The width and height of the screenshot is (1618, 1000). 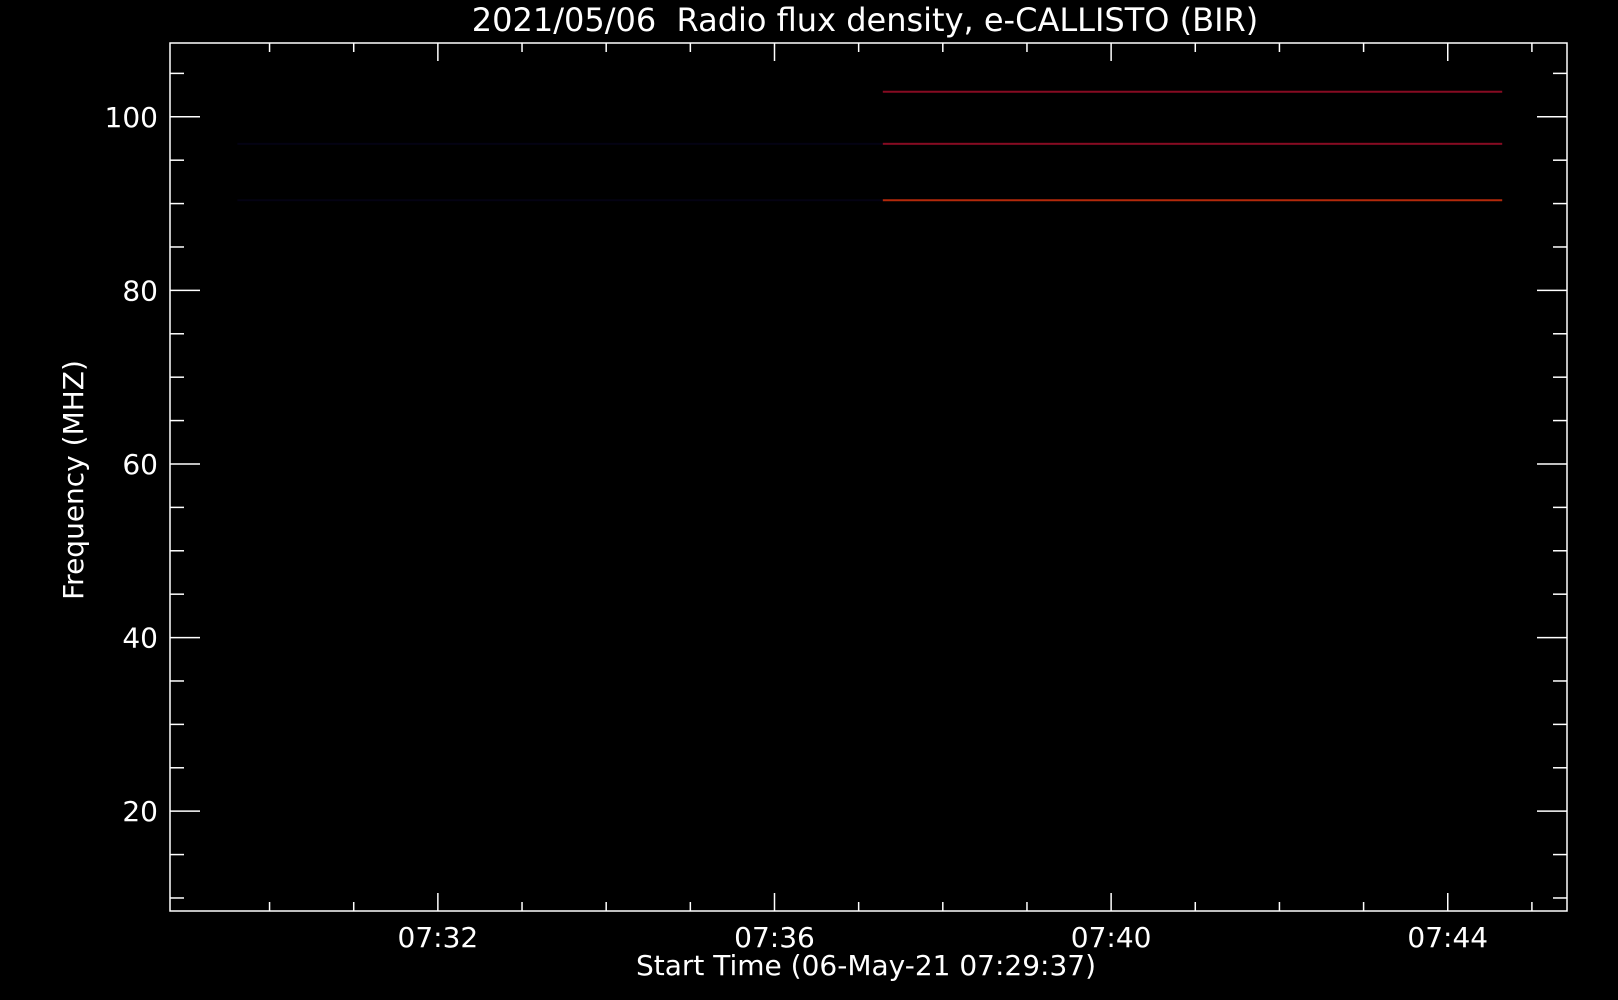 What do you see at coordinates (140, 811) in the screenshot?
I see `y-tick-label: 20` at bounding box center [140, 811].